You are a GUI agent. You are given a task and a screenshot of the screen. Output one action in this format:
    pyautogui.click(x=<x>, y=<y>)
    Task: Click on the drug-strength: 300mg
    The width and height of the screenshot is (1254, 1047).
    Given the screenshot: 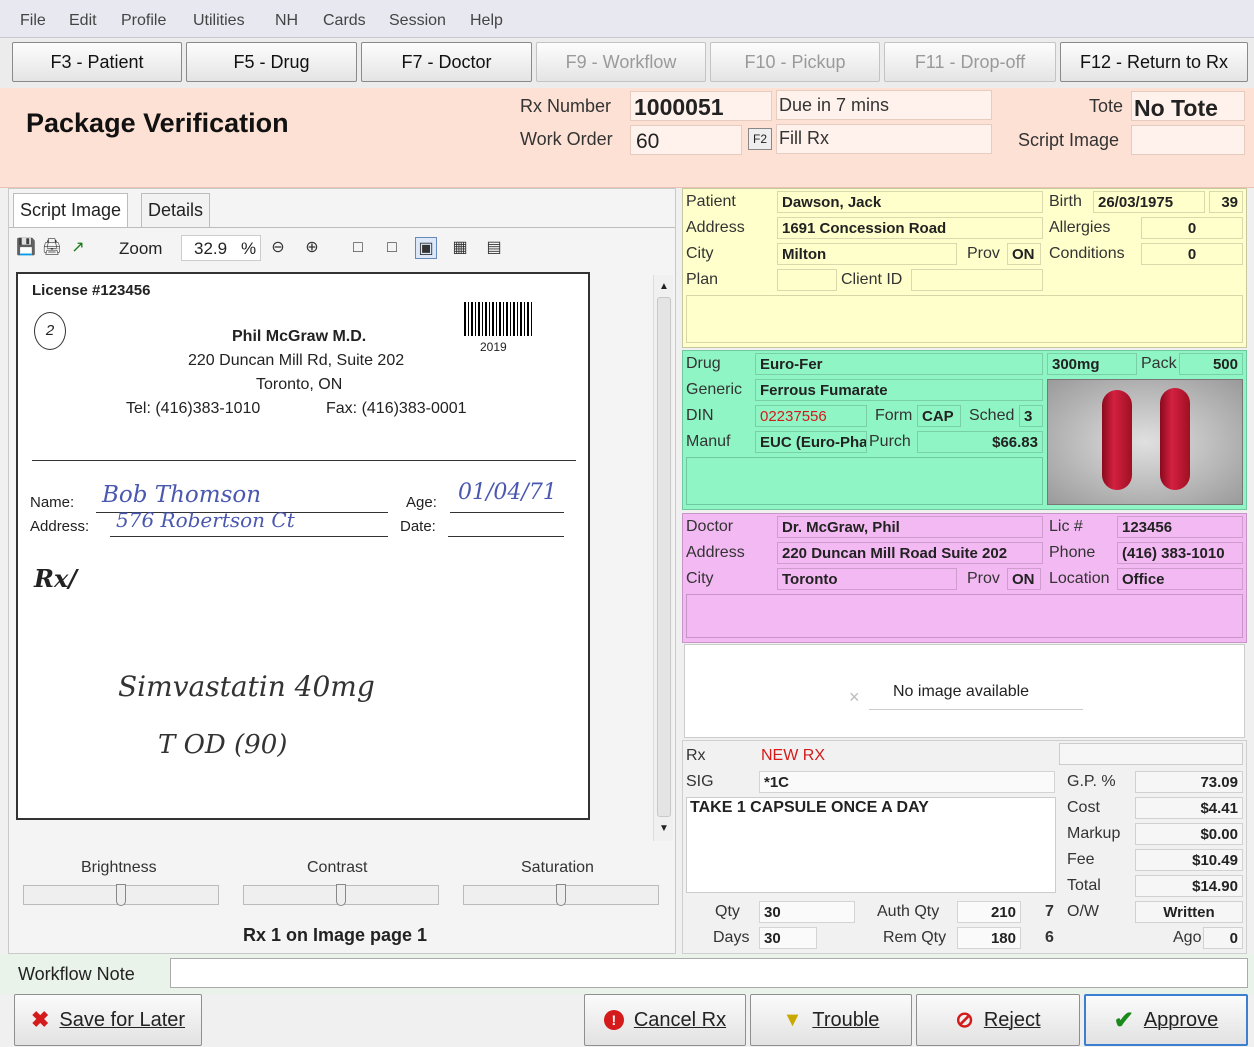 What is the action you would take?
    pyautogui.click(x=1092, y=364)
    